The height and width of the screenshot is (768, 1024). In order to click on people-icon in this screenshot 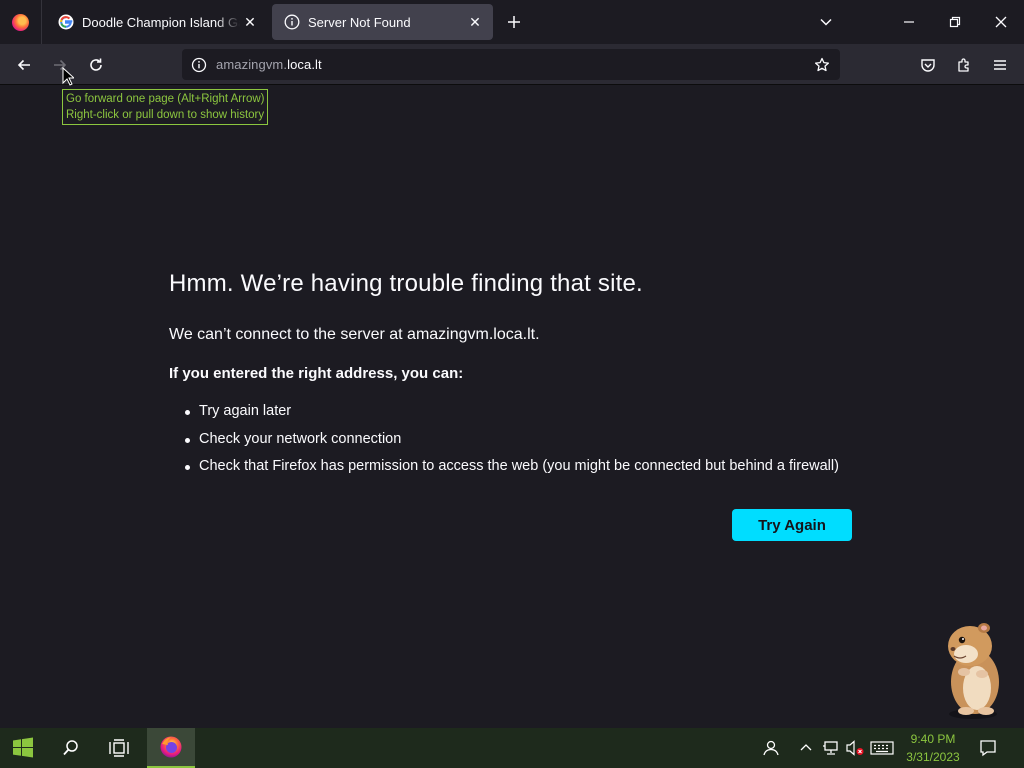, I will do `click(771, 748)`.